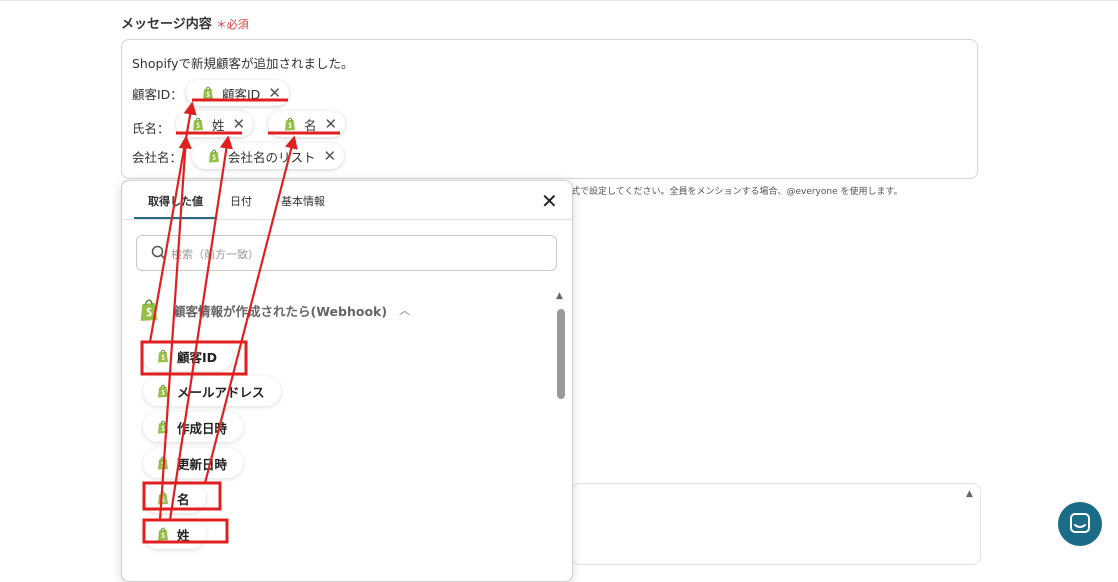 The width and height of the screenshot is (1118, 582). What do you see at coordinates (404, 310) in the screenshot?
I see `chevron-up-icon: ︿` at bounding box center [404, 310].